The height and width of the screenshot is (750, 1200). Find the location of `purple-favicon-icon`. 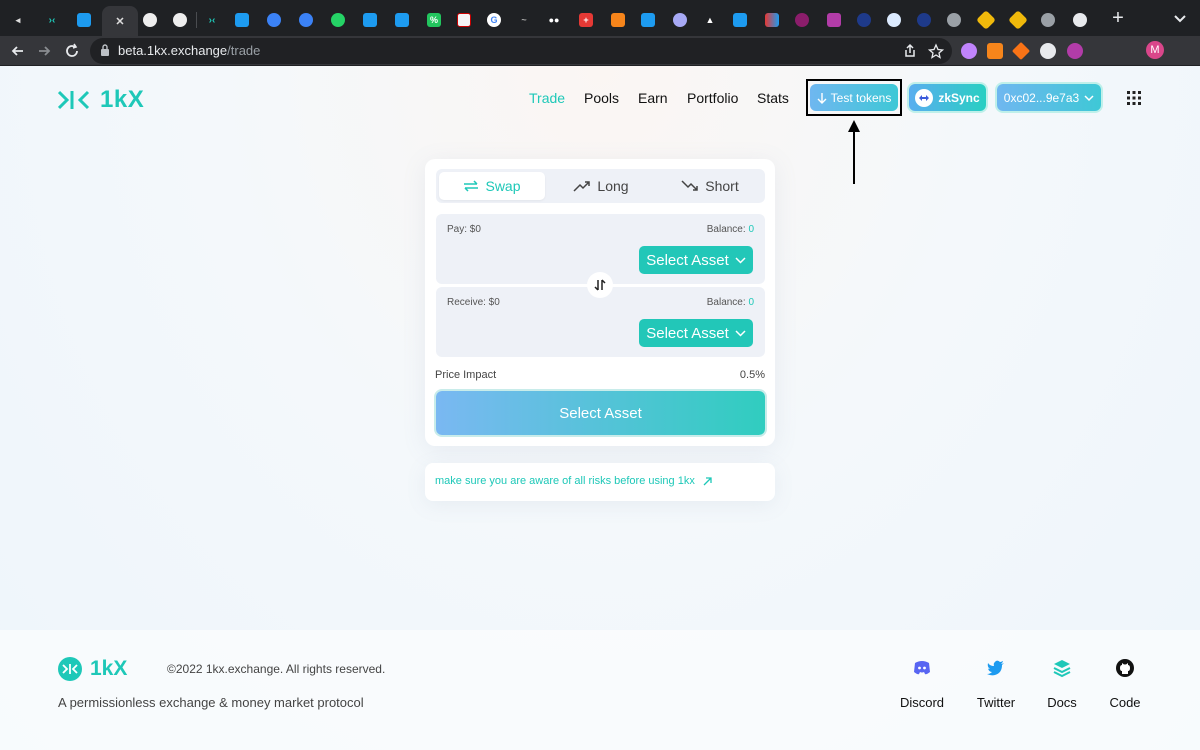

purple-favicon-icon is located at coordinates (680, 20).